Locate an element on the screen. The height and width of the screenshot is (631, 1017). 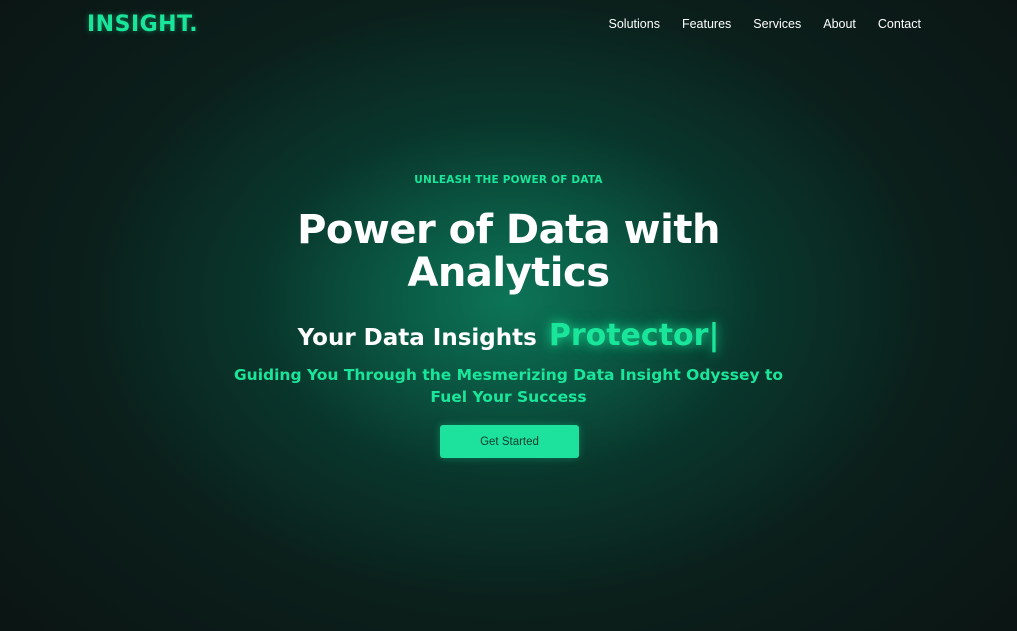
get-started-button: Get Started is located at coordinates (509, 441).